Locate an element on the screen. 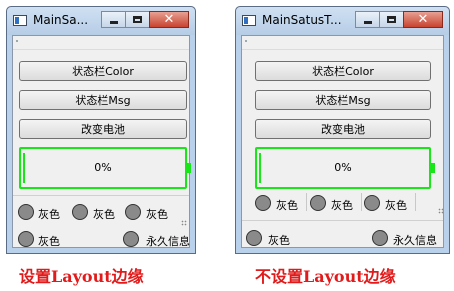 The width and height of the screenshot is (454, 291). title-bar: MainSatusT... ✕ is located at coordinates (342, 21).